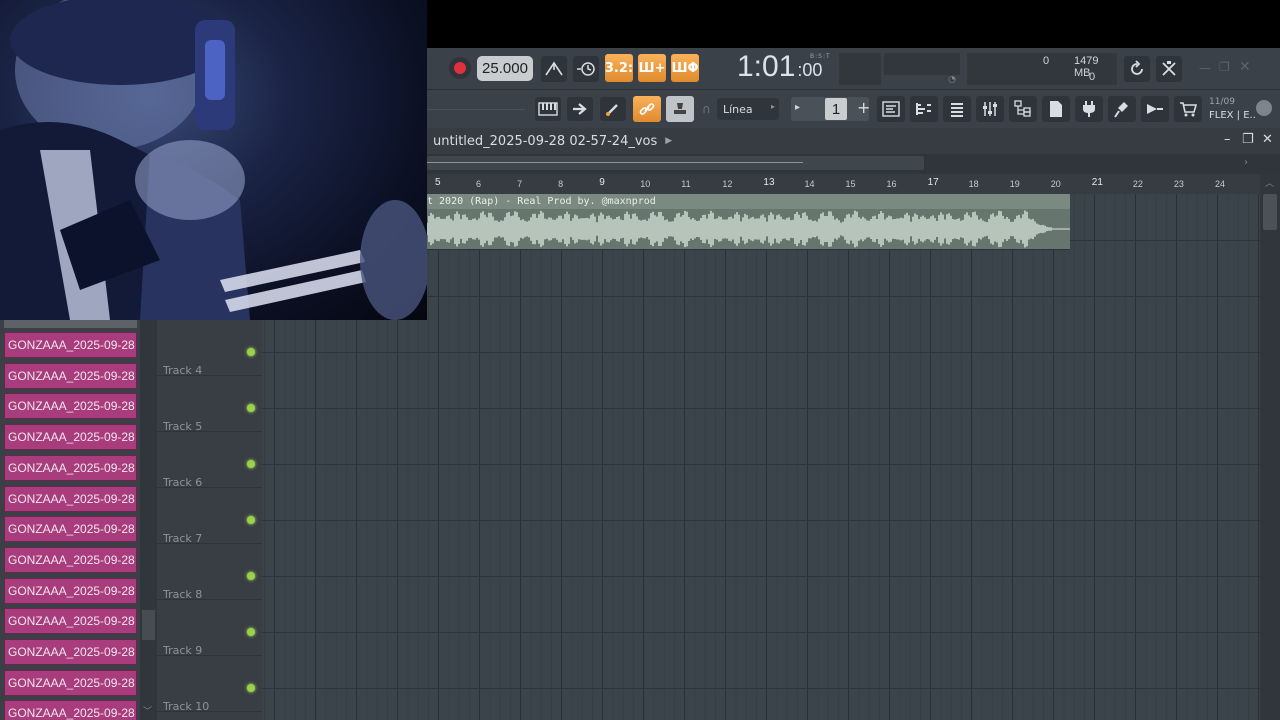 This screenshot has width=1280, height=720. What do you see at coordinates (1137, 184) in the screenshot?
I see `ruler-tick: 22` at bounding box center [1137, 184].